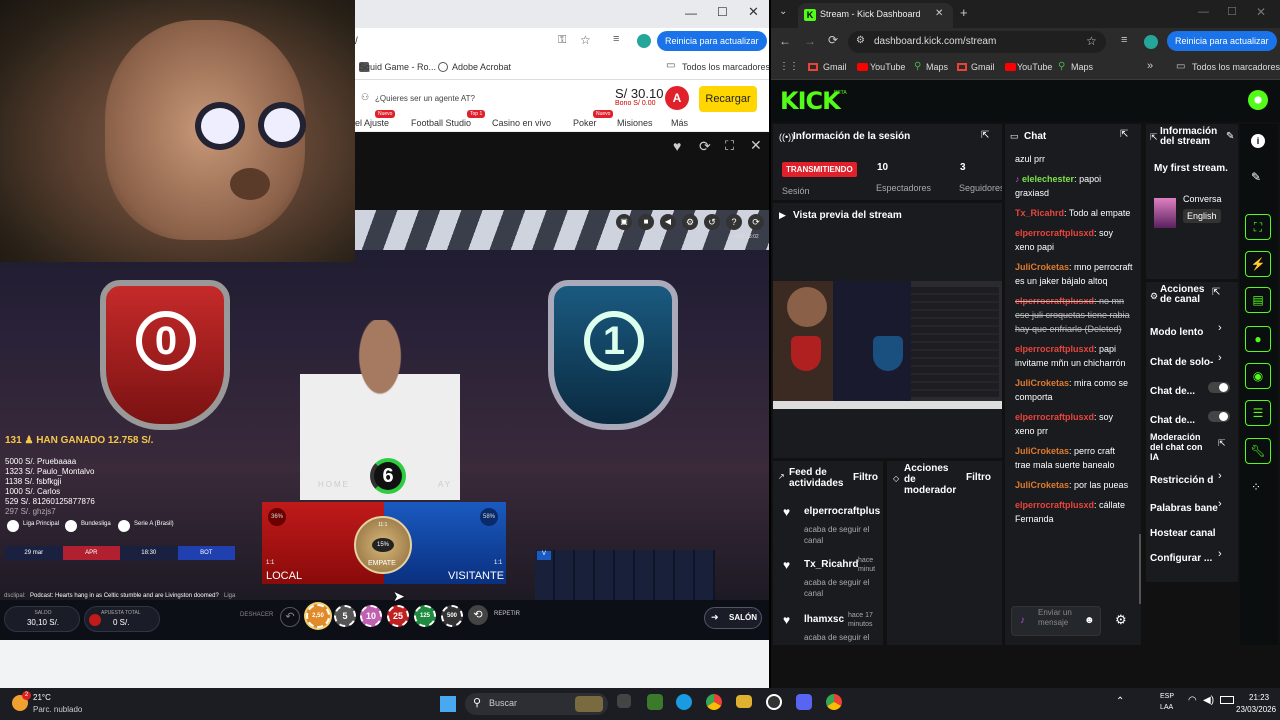 Image resolution: width=1280 pixels, height=720 pixels. I want to click on obs-icon, so click(774, 702).